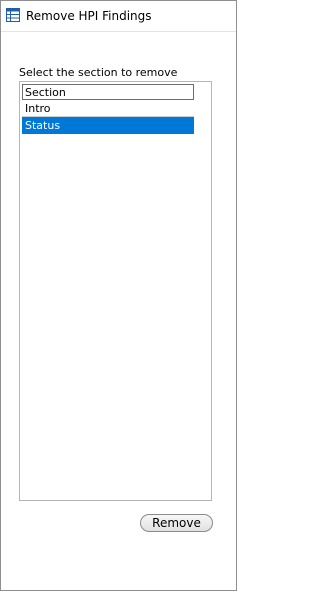 The height and width of the screenshot is (591, 320). I want to click on column-header-section: Section, so click(108, 92).